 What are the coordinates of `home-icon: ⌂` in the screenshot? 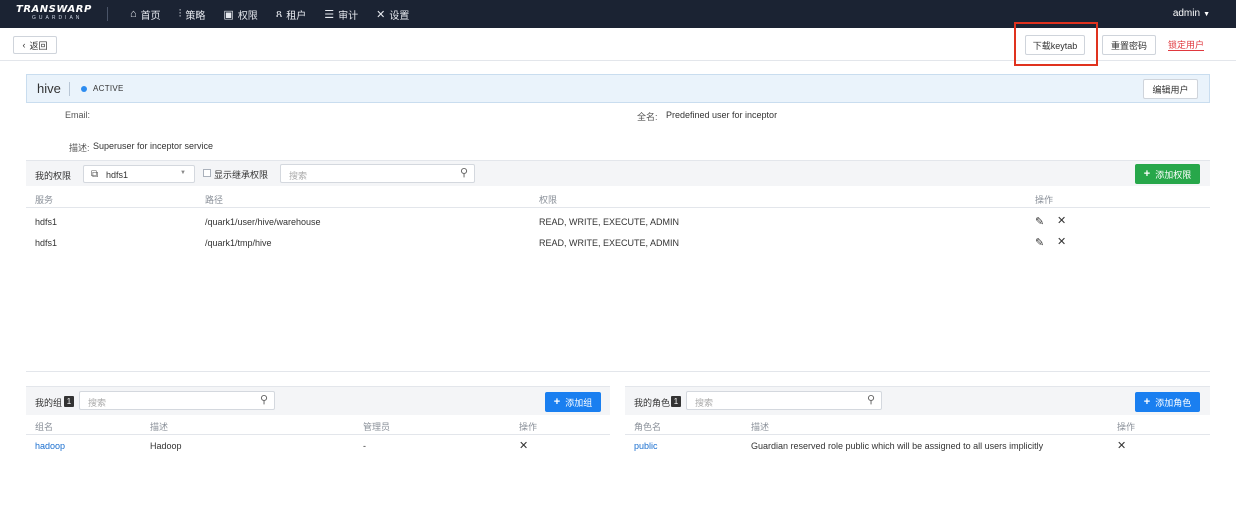 It's located at (133, 14).